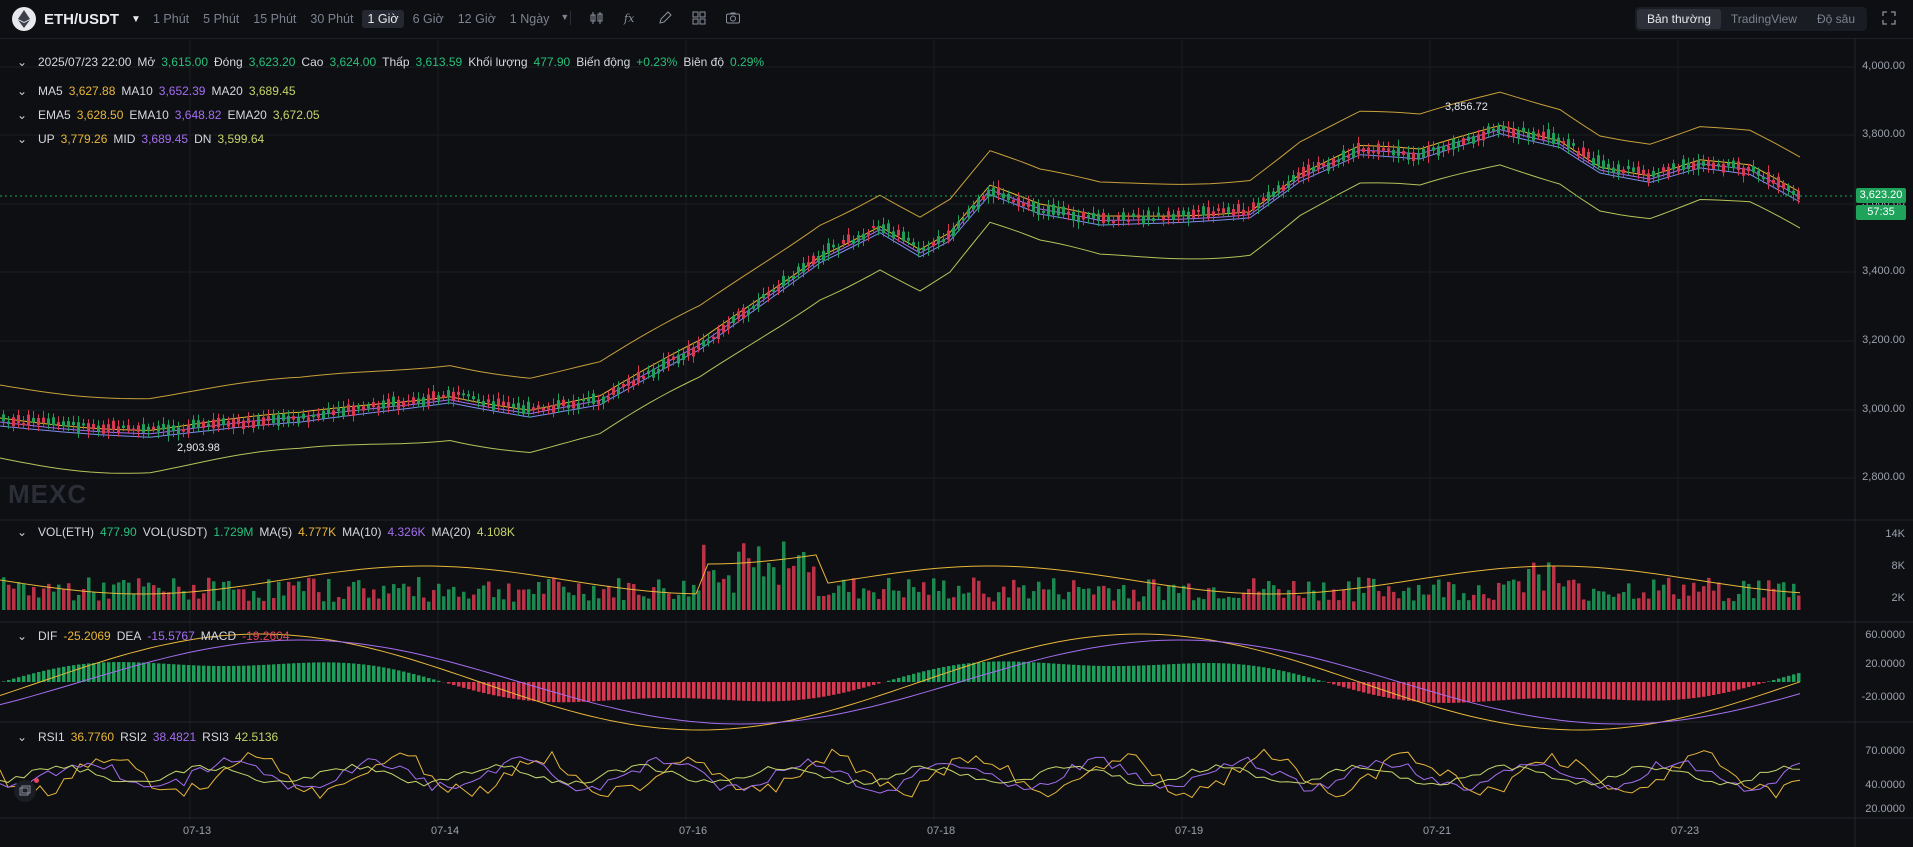 This screenshot has height=847, width=1913. What do you see at coordinates (1885, 635) in the screenshot?
I see `macd-axis-label: 60.0000` at bounding box center [1885, 635].